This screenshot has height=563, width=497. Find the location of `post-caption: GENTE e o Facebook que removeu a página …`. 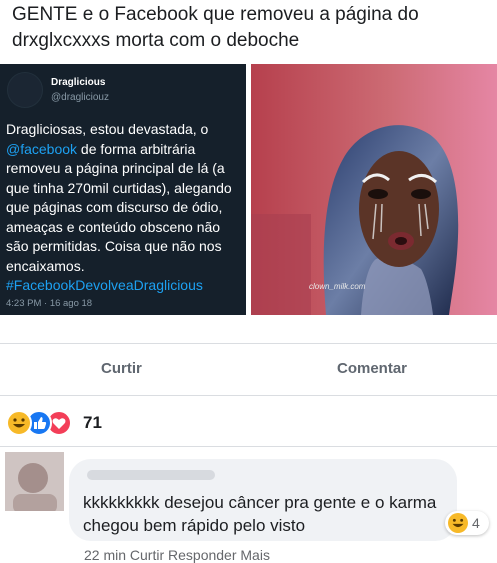

post-caption: GENTE e o Facebook que removeu a página … is located at coordinates (215, 27).